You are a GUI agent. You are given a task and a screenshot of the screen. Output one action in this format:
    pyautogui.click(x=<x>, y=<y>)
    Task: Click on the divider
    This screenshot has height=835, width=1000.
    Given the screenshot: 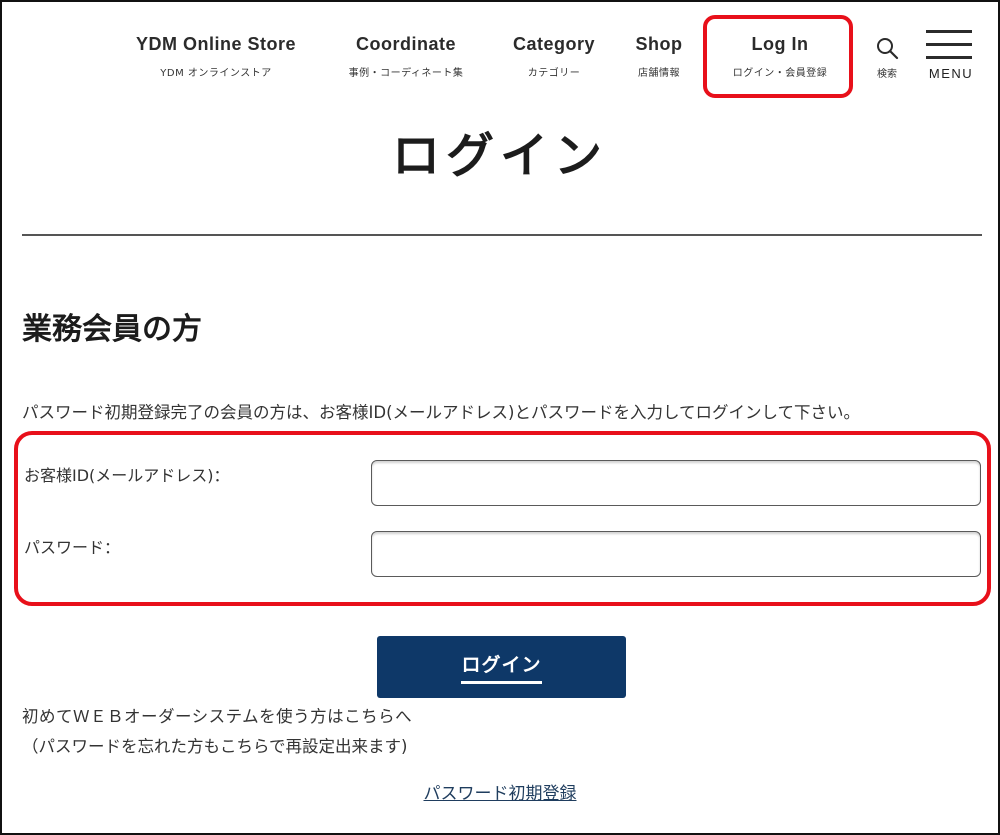 What is the action you would take?
    pyautogui.click(x=502, y=235)
    